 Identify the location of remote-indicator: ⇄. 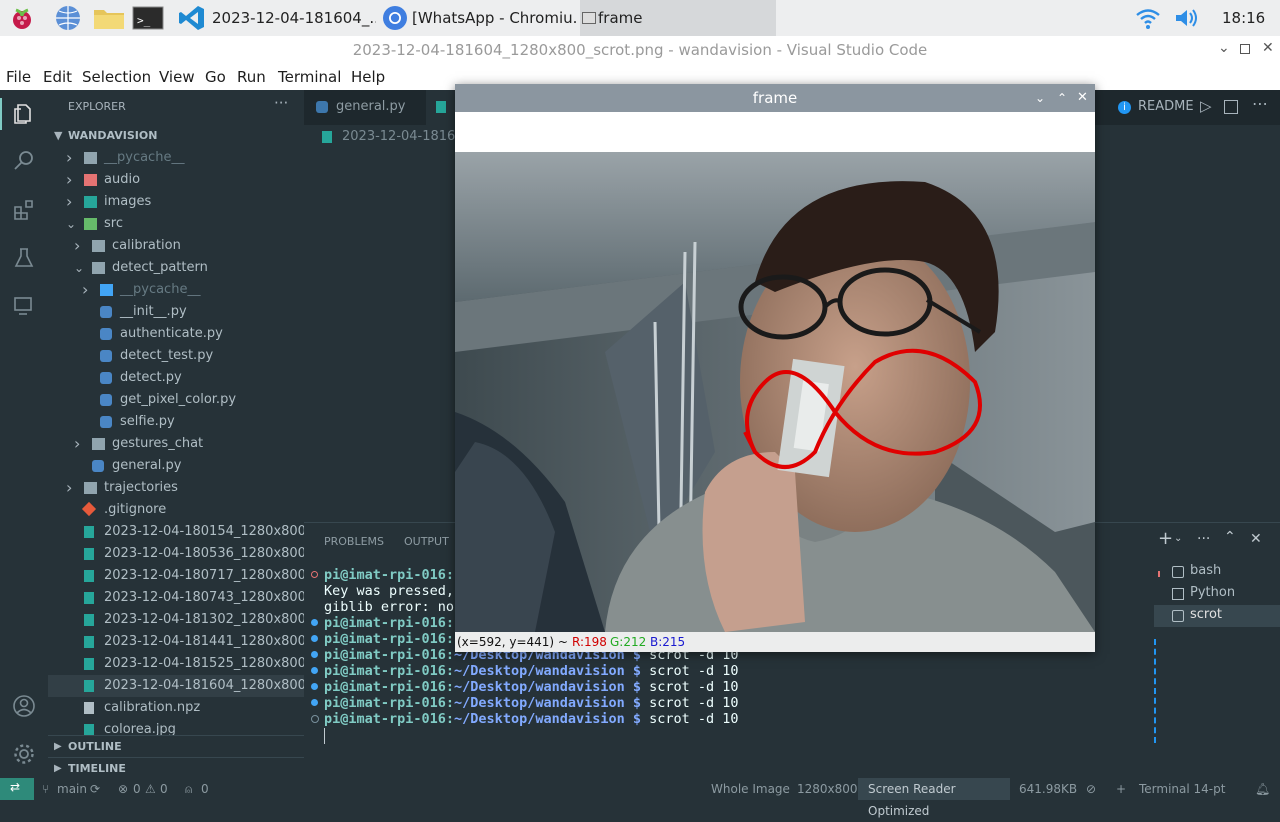
(17, 789).